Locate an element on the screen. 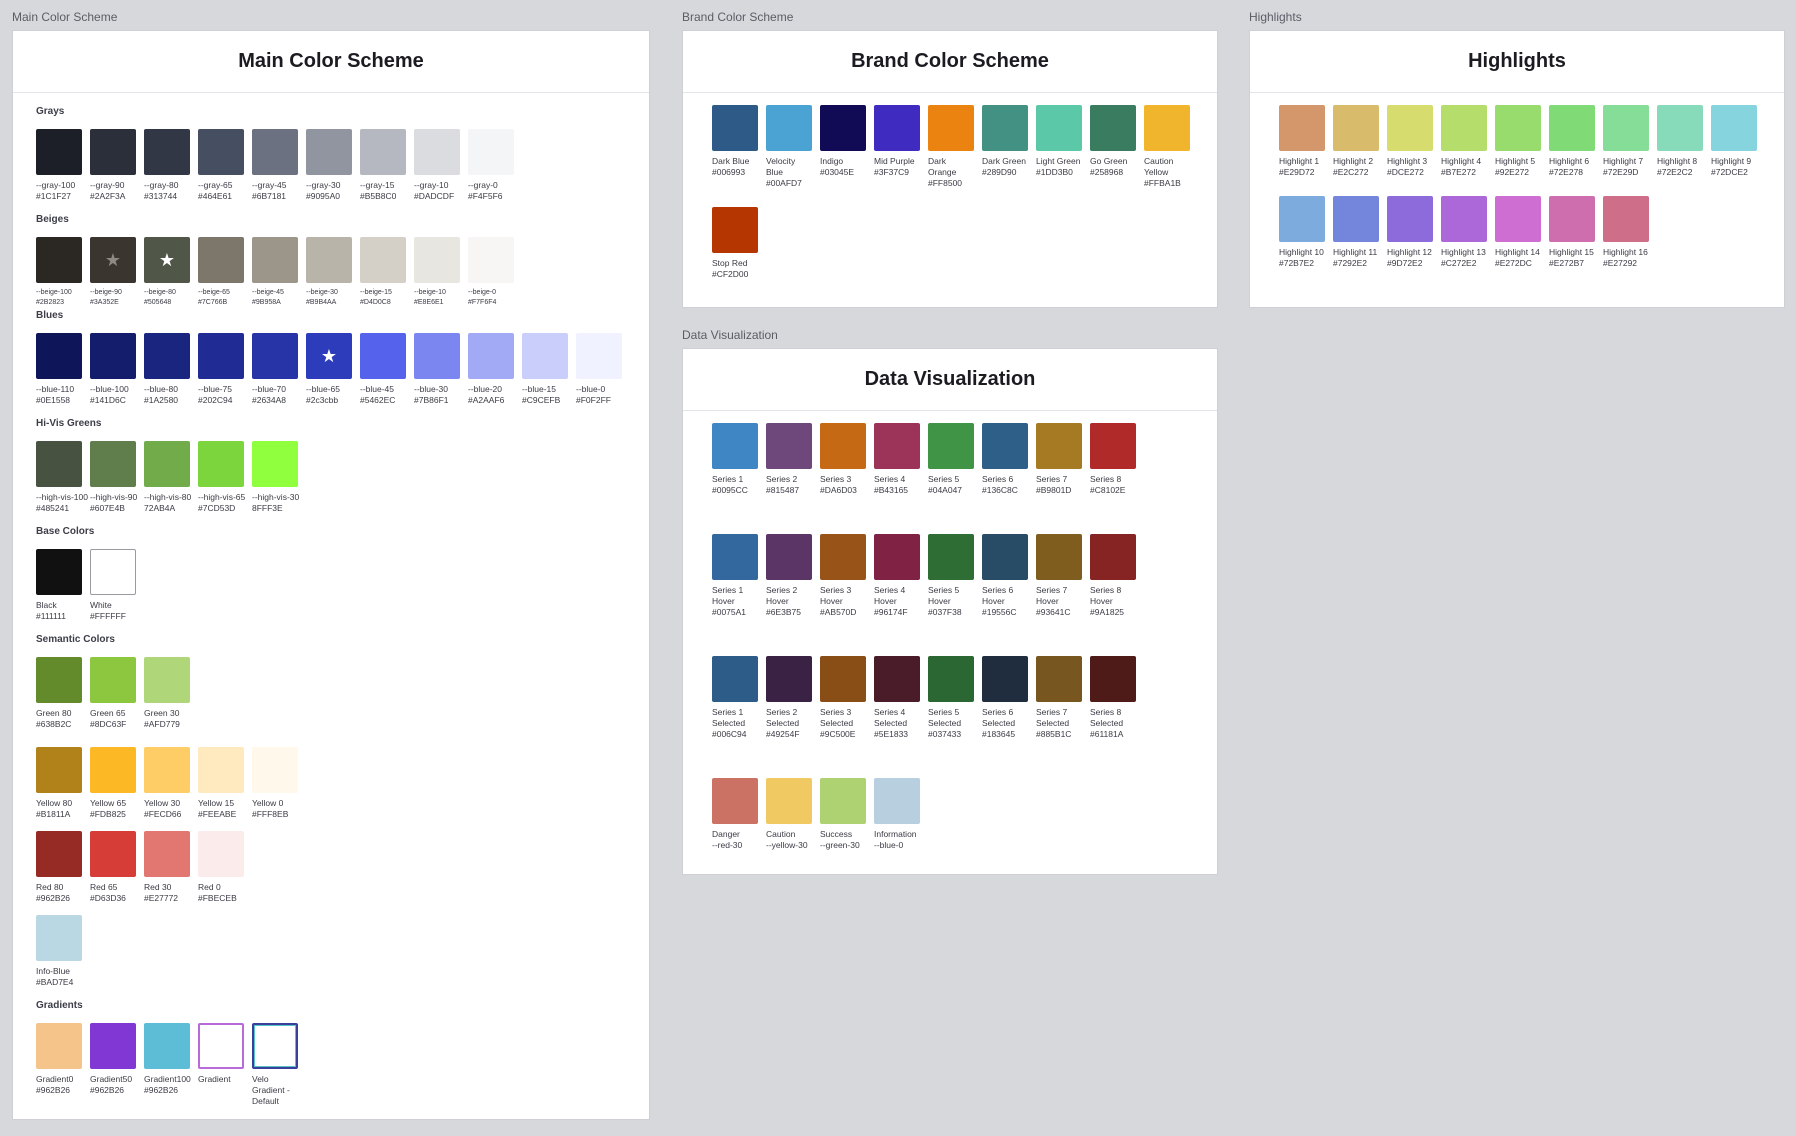 Image resolution: width=1796 pixels, height=1136 pixels. color-swatch: Series 1 Hover #0075A1 is located at coordinates (739, 576).